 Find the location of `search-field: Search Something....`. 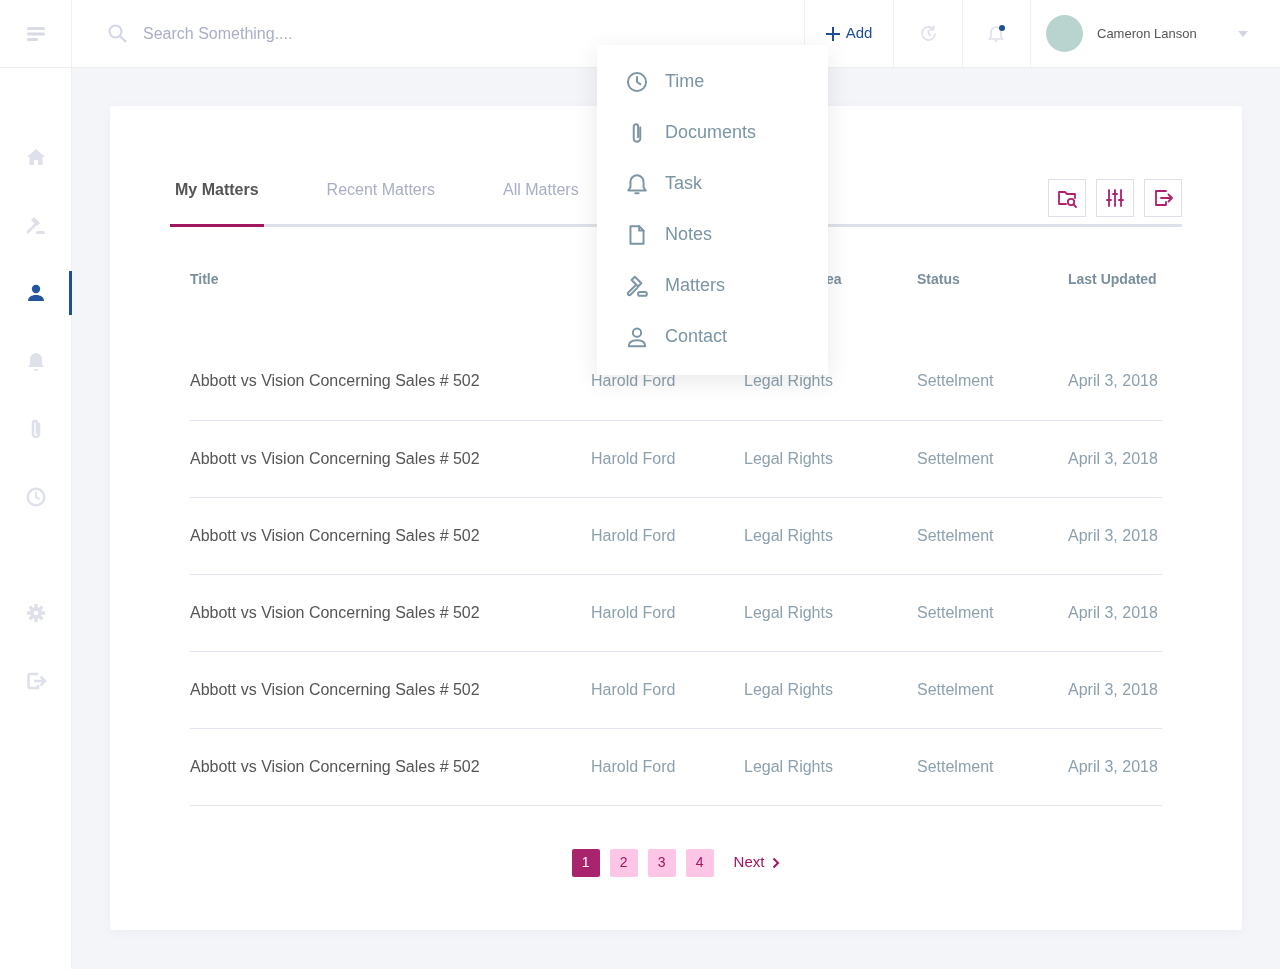

search-field: Search Something.... is located at coordinates (291, 33).